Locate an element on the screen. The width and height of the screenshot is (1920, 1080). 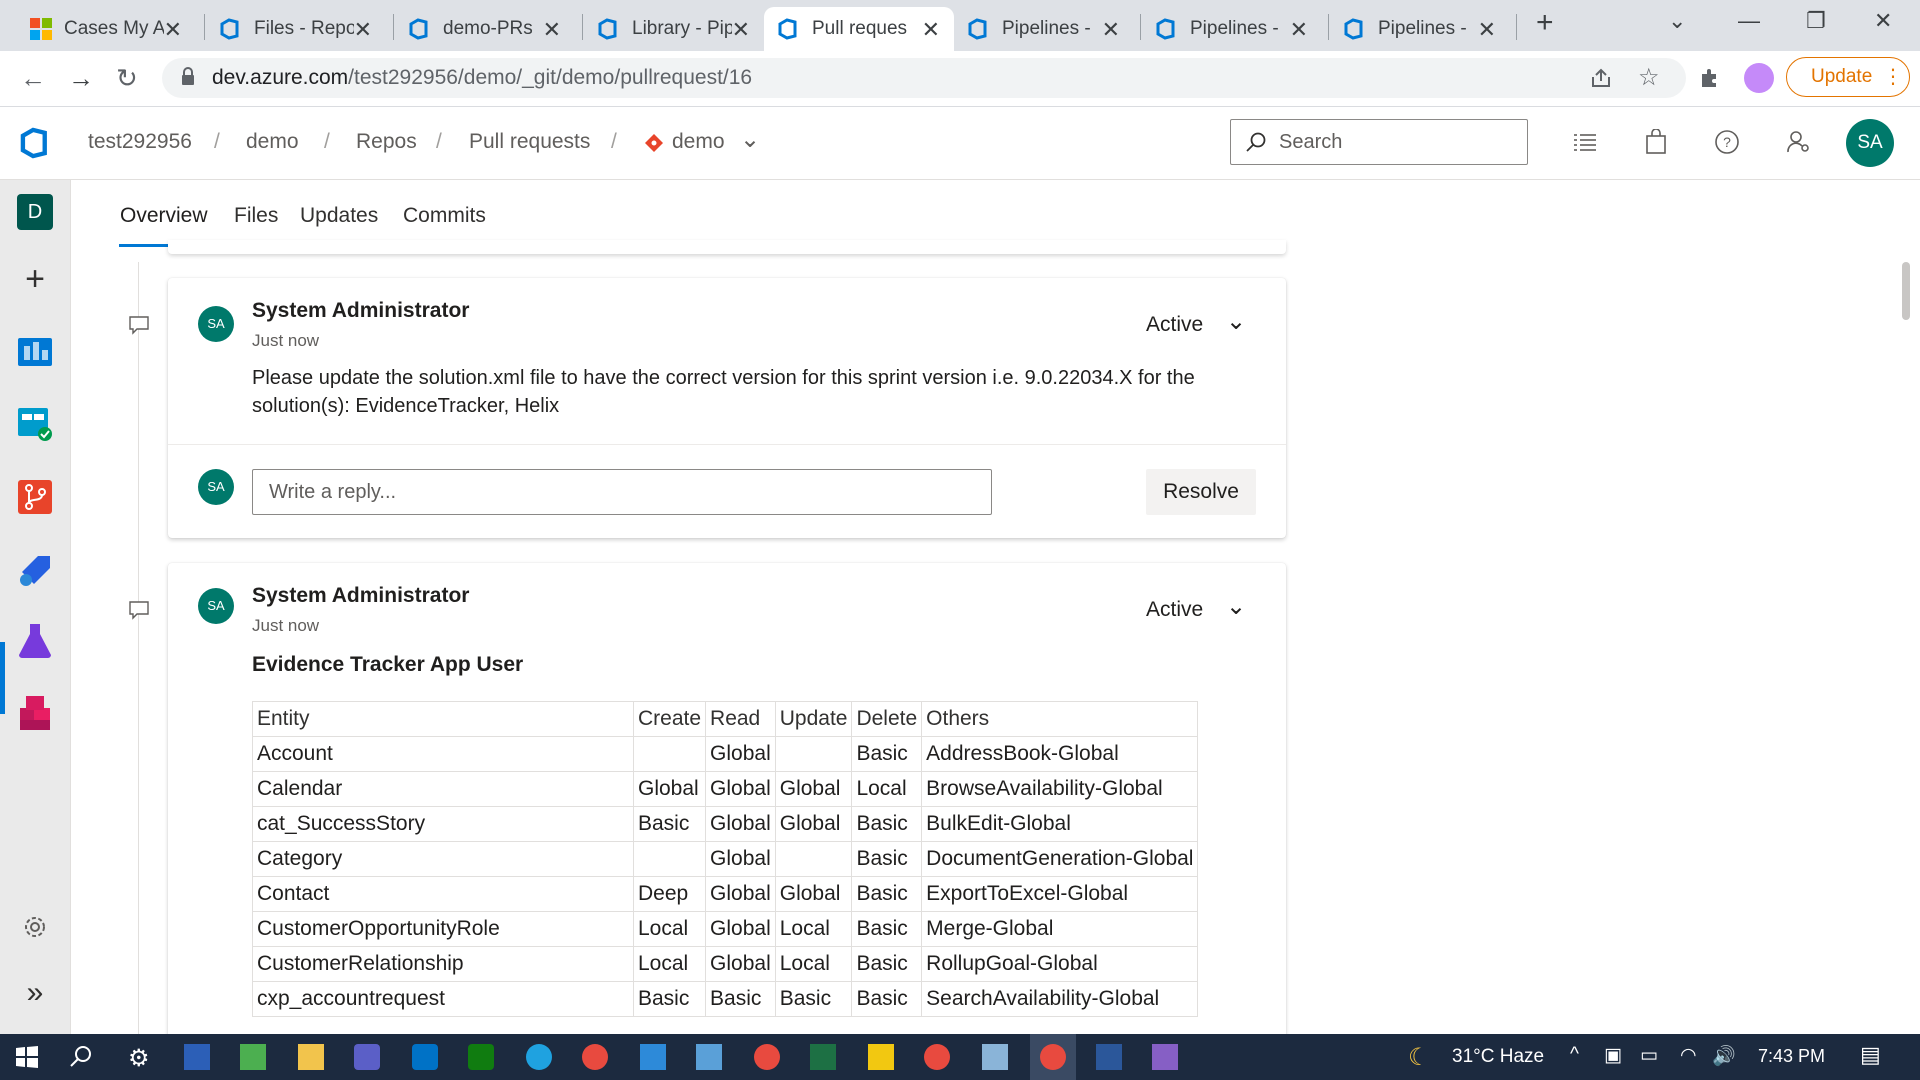
table-cell: Basic is located at coordinates (813, 999).